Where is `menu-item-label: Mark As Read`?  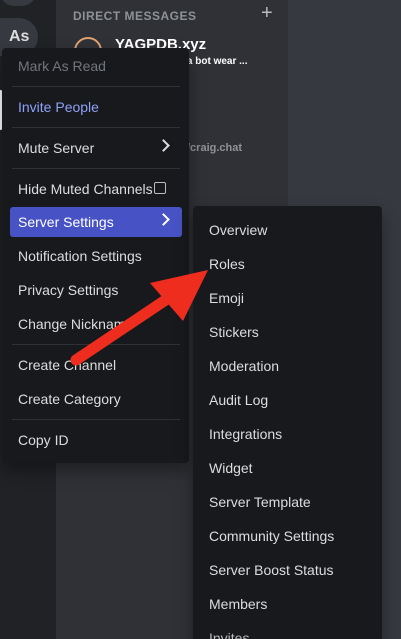 menu-item-label: Mark As Read is located at coordinates (62, 66).